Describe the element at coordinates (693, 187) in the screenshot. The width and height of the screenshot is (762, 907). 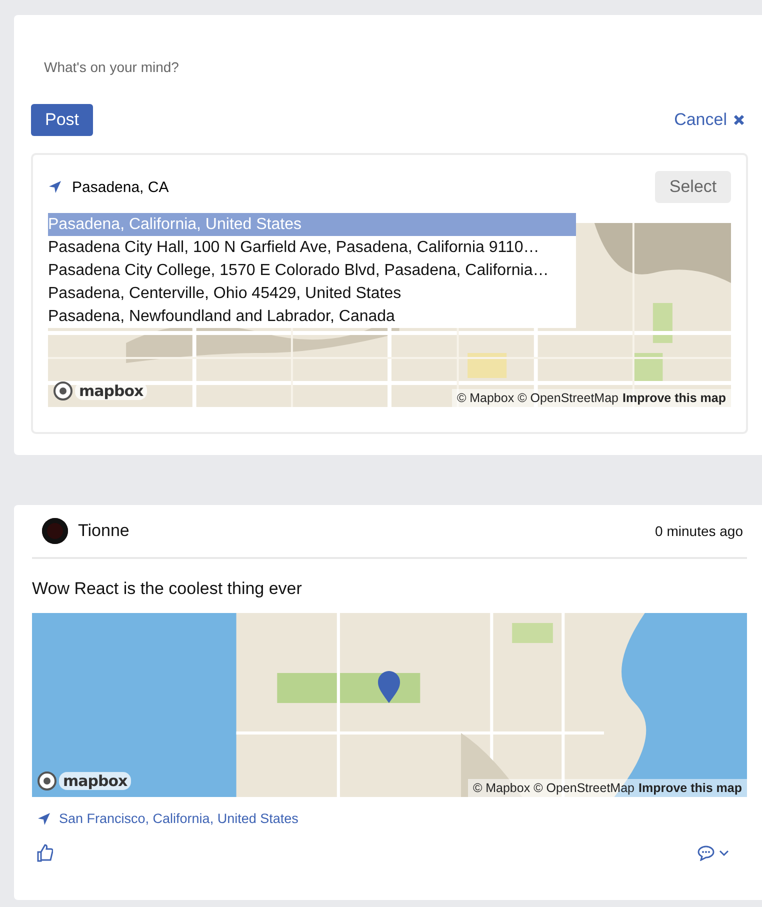
I see `select-button: Select` at that location.